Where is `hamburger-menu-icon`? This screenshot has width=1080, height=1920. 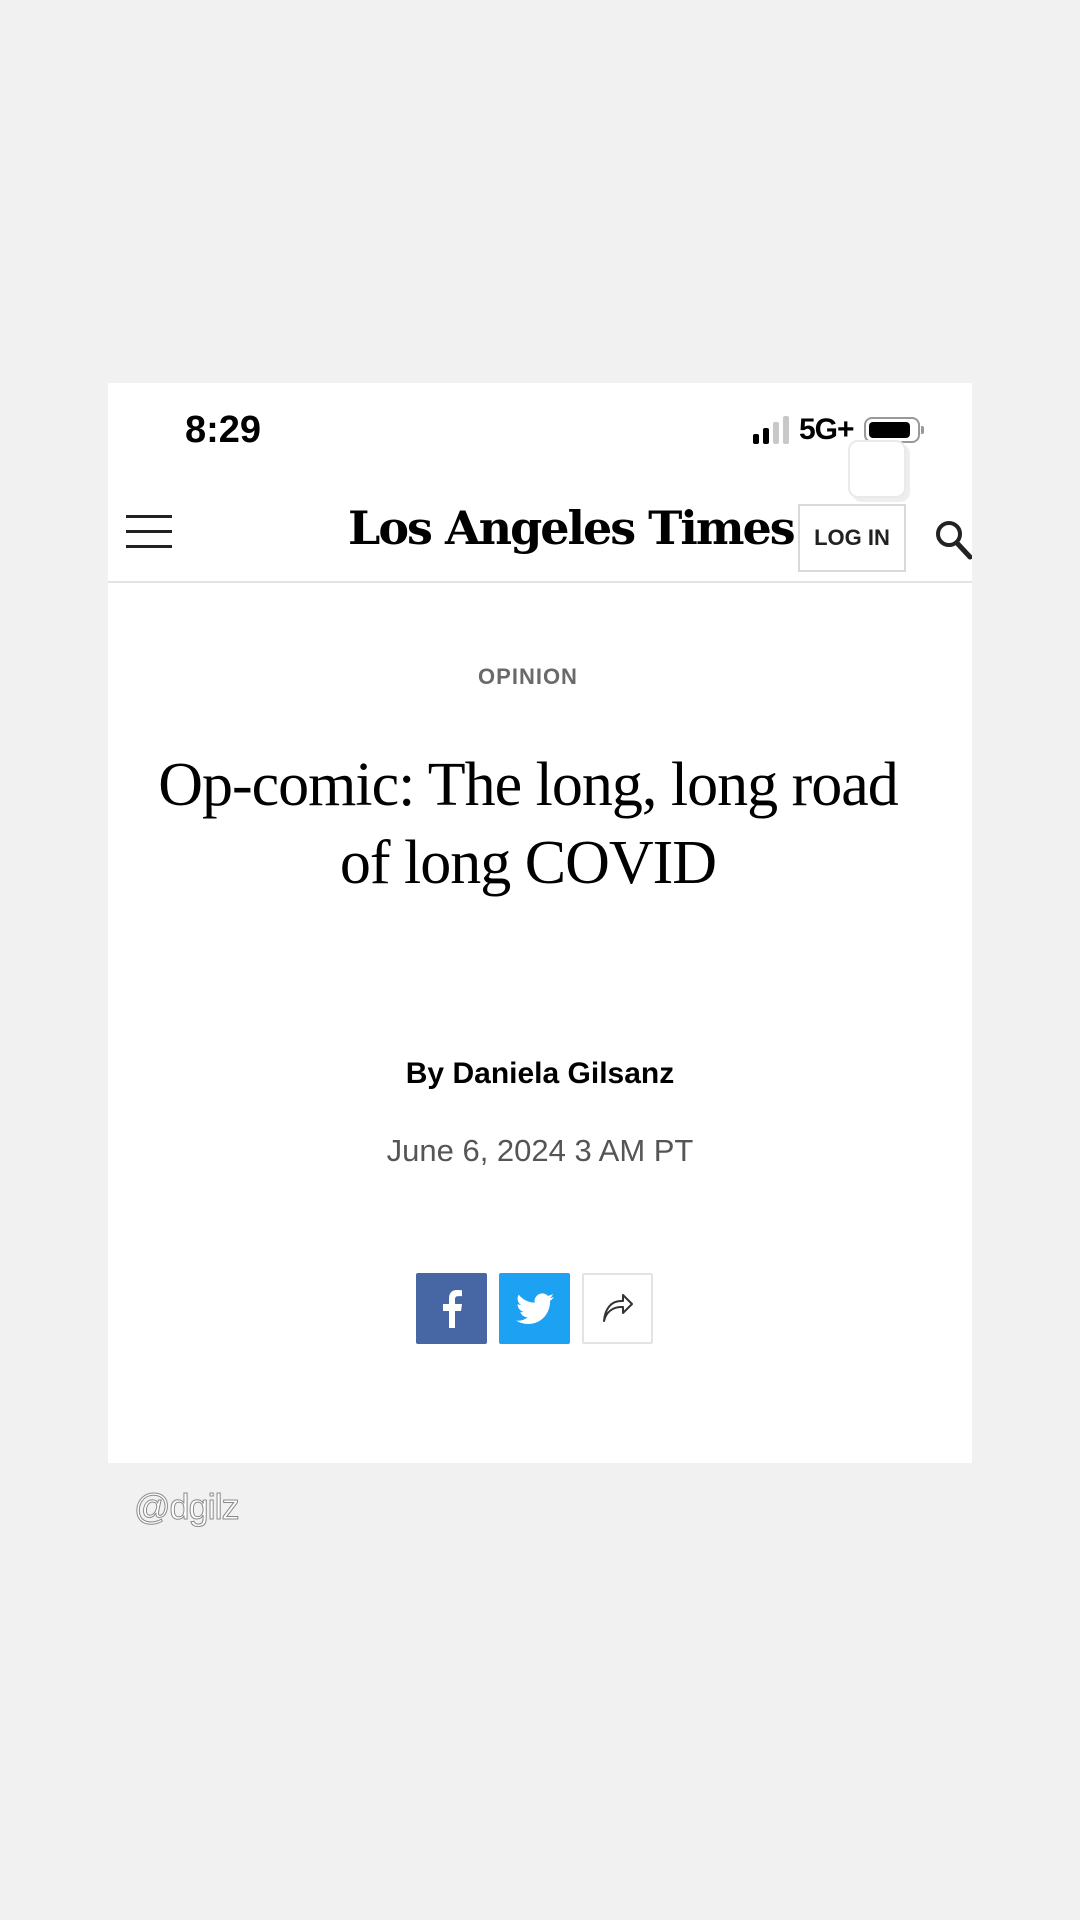 hamburger-menu-icon is located at coordinates (149, 532).